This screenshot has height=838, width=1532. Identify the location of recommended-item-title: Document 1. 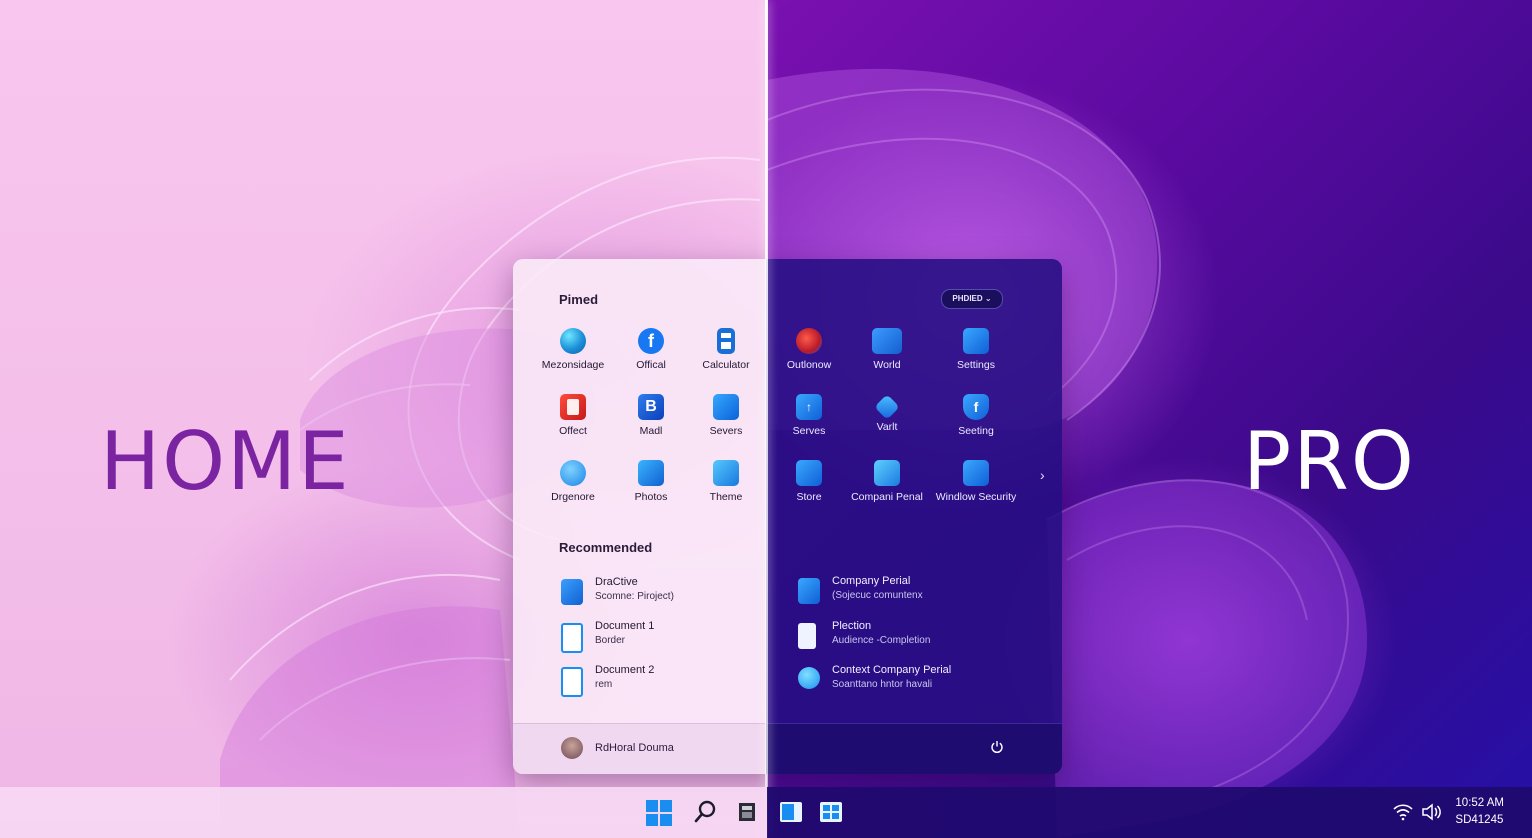
(625, 626).